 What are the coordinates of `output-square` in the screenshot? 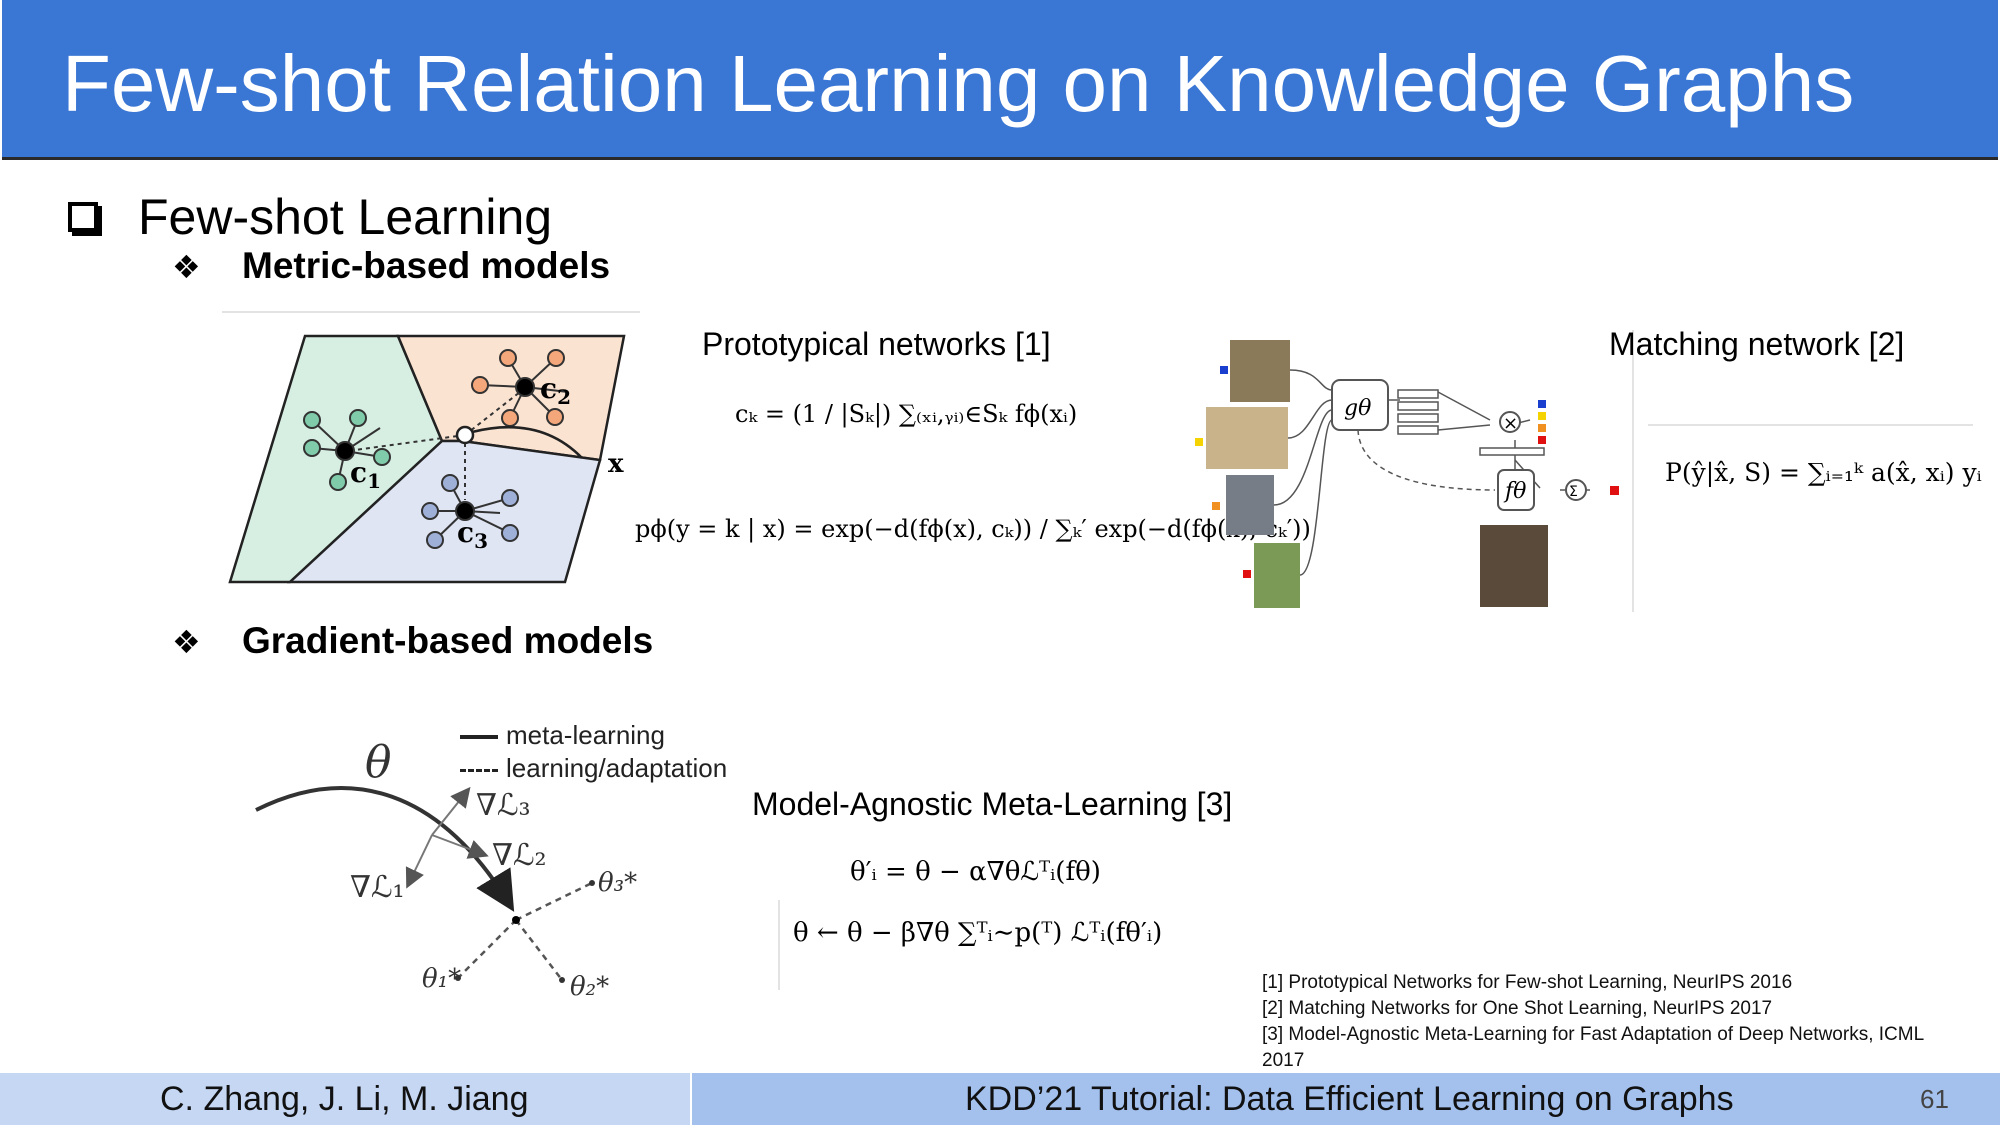 It's located at (1614, 490).